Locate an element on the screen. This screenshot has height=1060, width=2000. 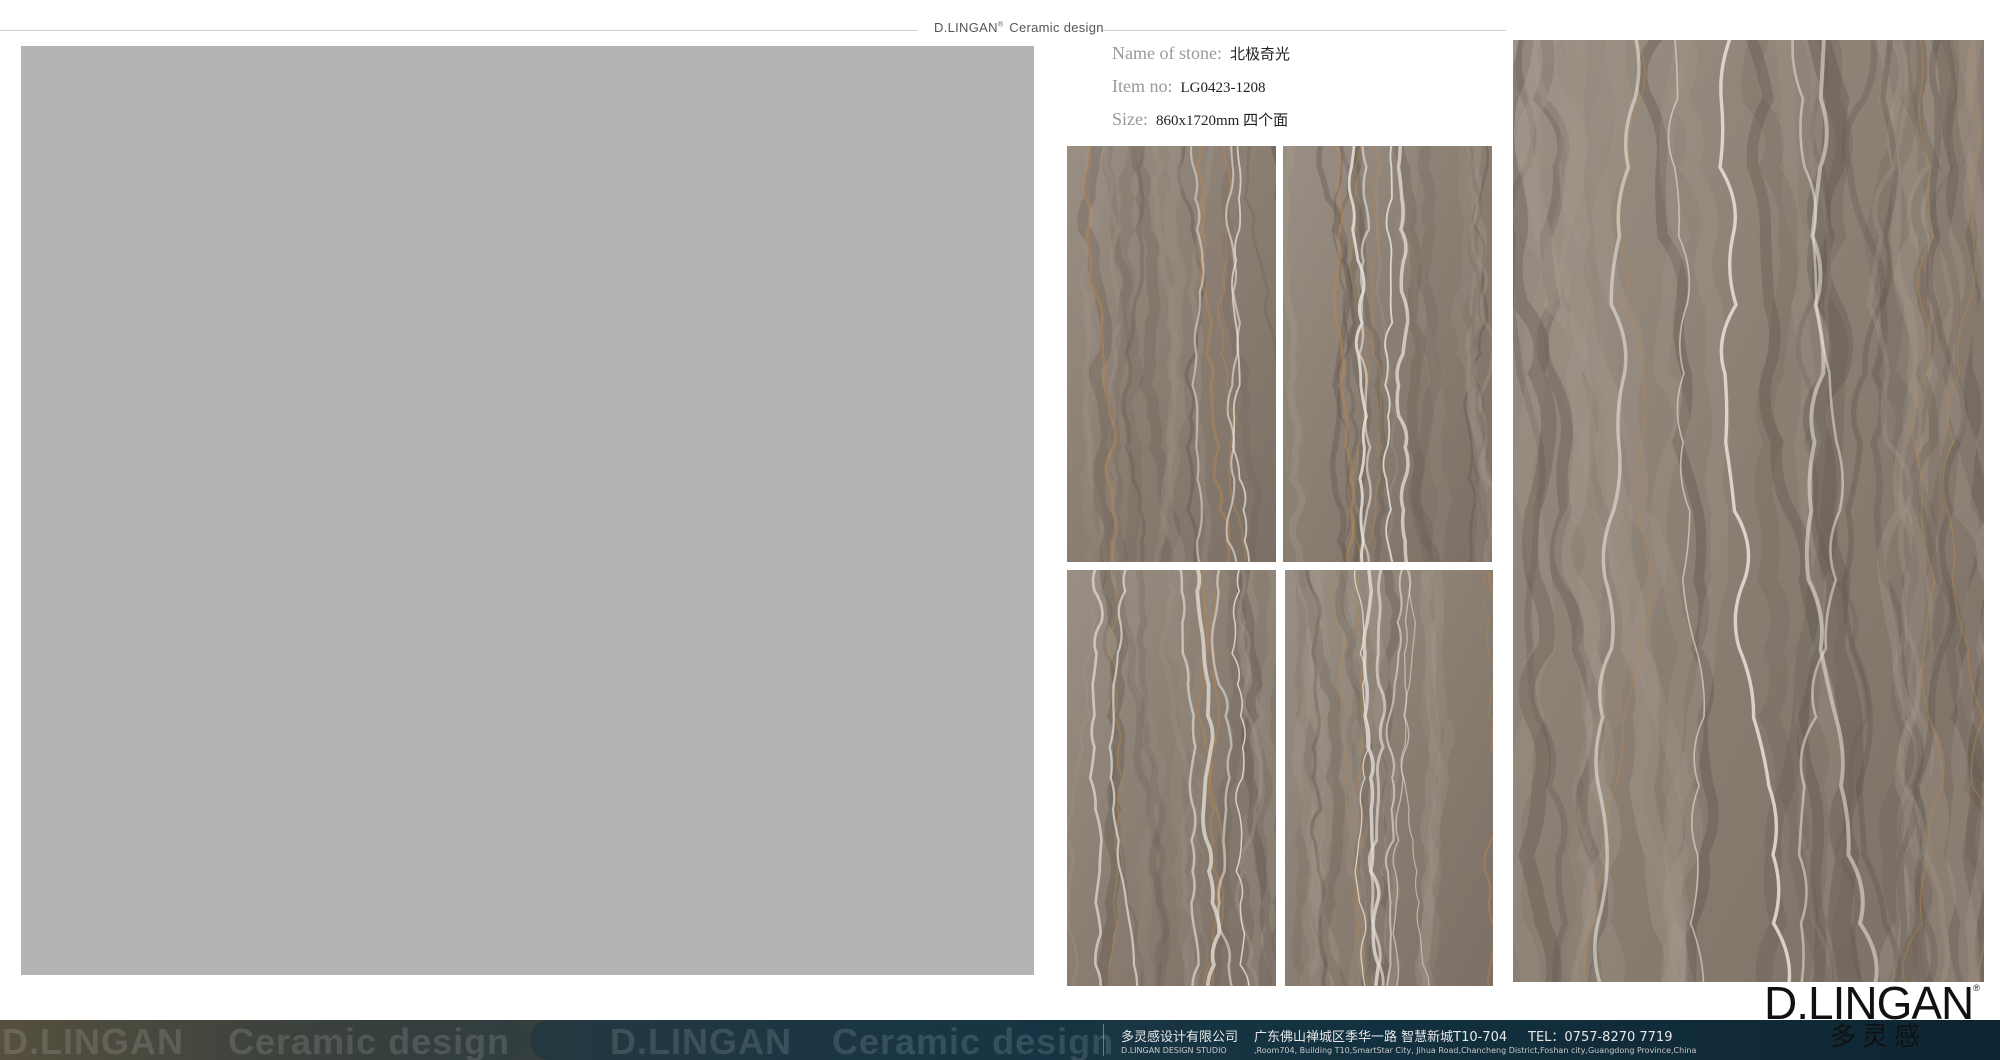
stone-name-label: Name of stone: is located at coordinates (1167, 53).